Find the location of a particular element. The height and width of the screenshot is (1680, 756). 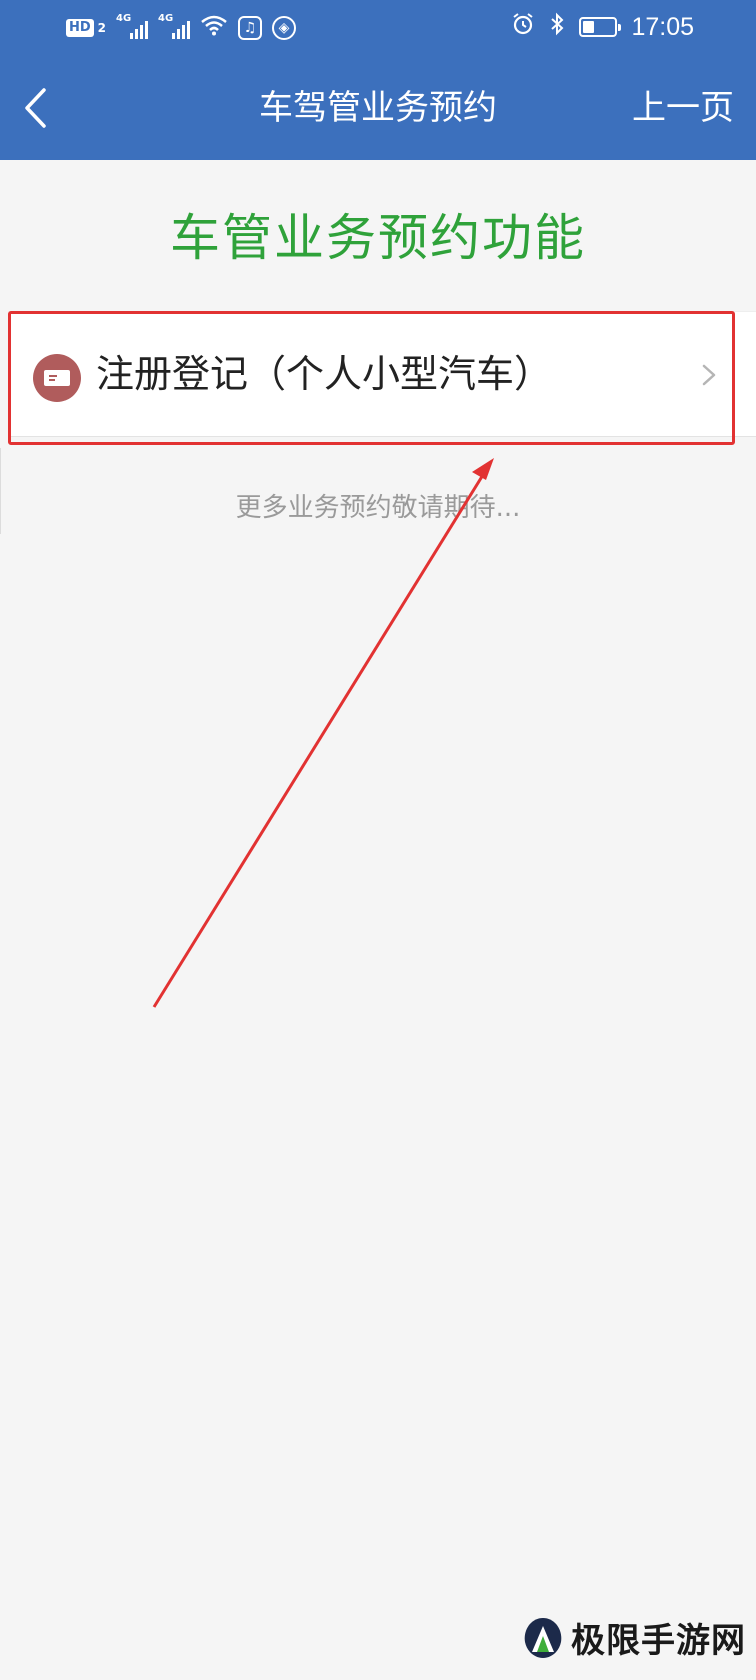

battery-icon is located at coordinates (600, 27).